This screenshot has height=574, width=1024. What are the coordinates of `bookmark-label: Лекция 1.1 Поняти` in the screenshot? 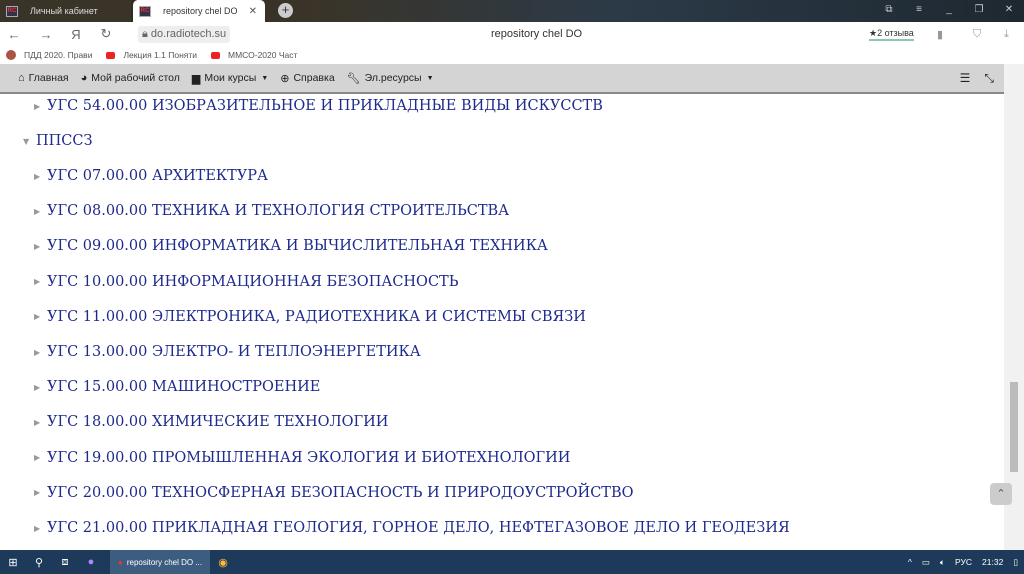 It's located at (160, 55).